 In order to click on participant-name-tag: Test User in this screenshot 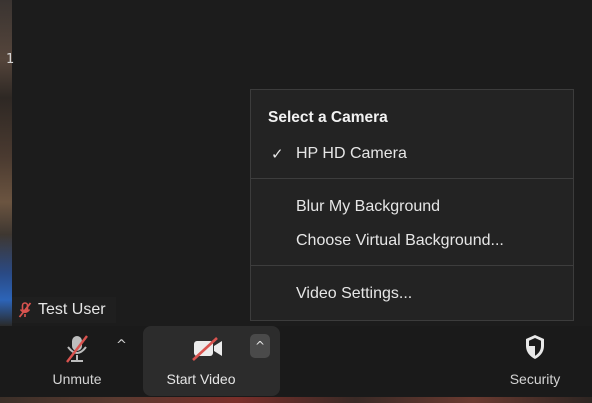, I will do `click(64, 310)`.